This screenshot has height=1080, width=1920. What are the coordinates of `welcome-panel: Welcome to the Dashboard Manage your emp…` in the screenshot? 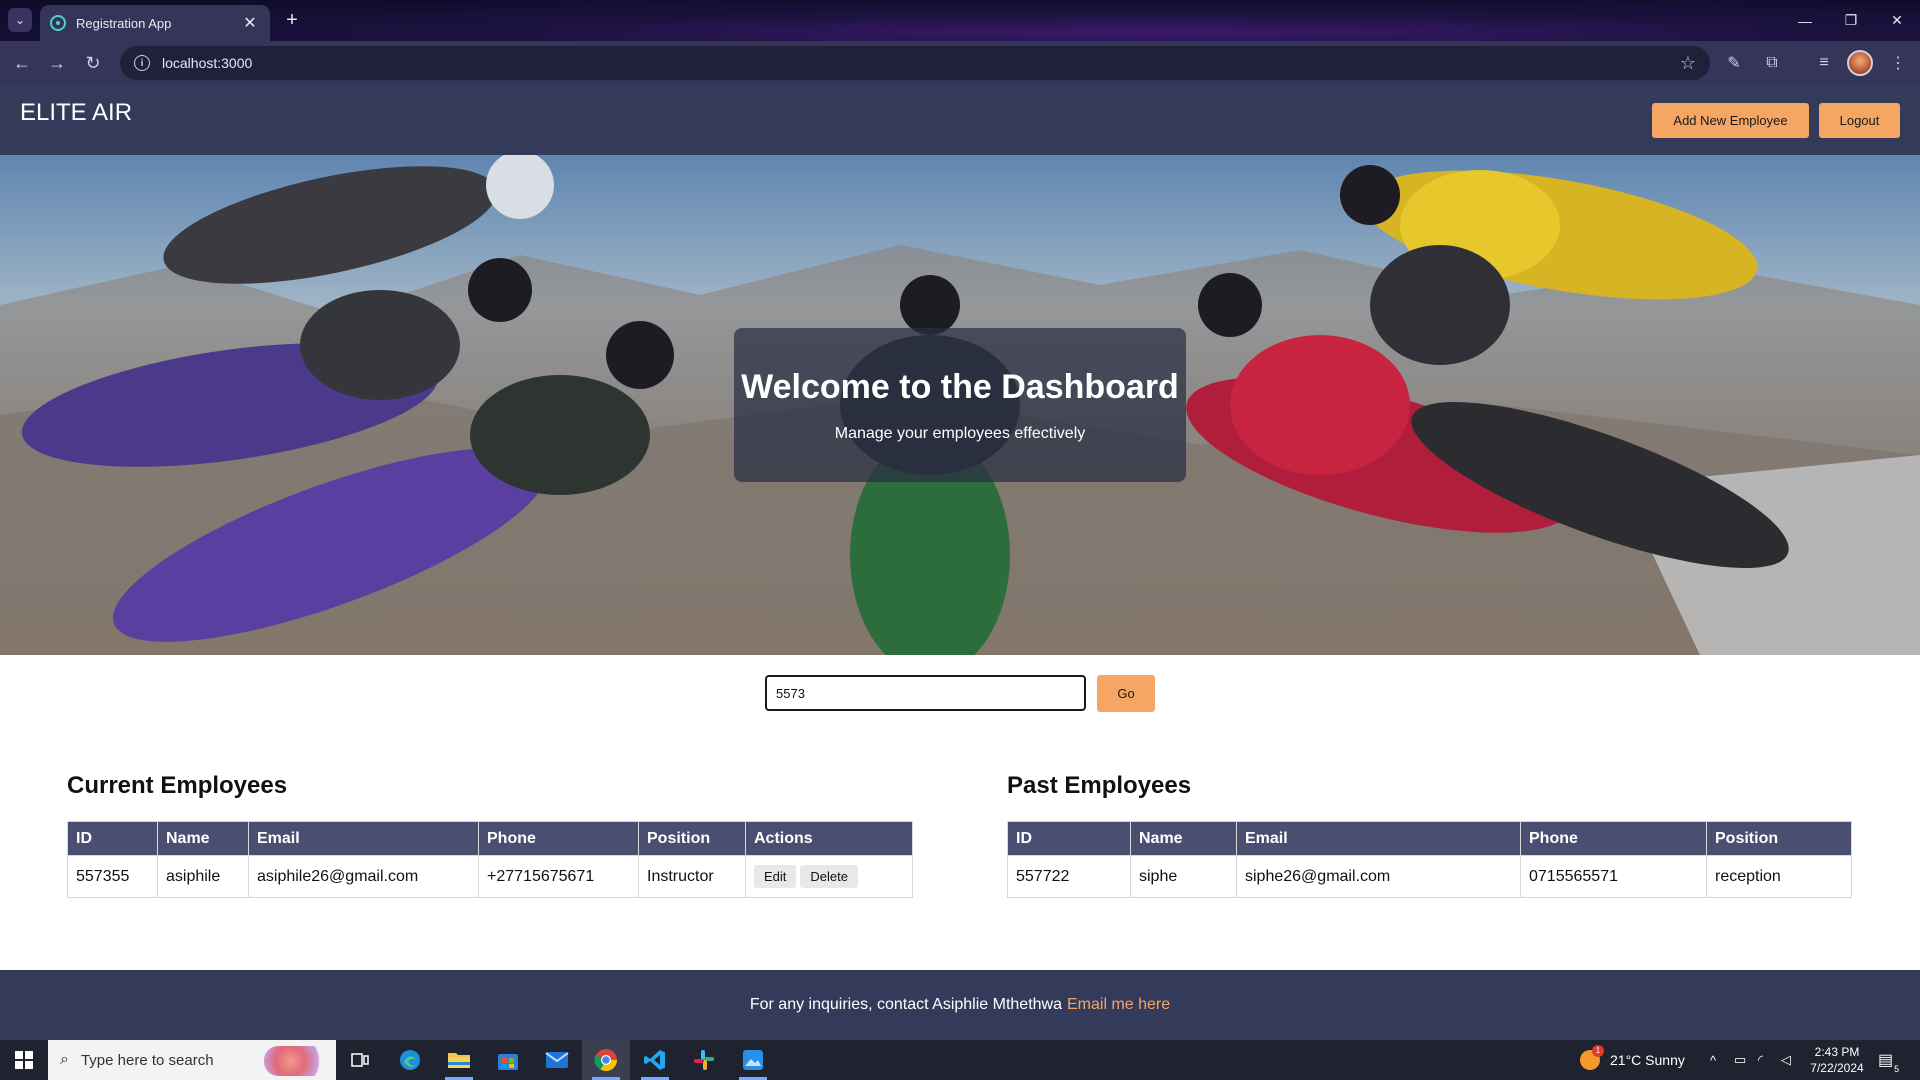 It's located at (960, 405).